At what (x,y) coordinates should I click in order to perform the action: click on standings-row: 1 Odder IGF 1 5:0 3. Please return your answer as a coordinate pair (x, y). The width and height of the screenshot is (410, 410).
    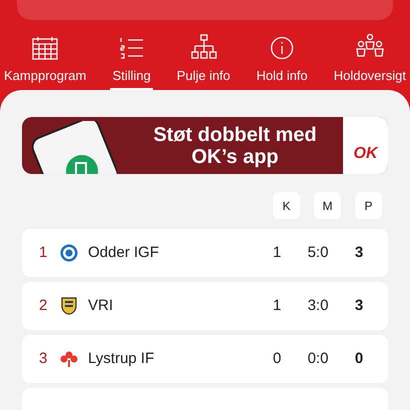
    Looking at the image, I should click on (205, 253).